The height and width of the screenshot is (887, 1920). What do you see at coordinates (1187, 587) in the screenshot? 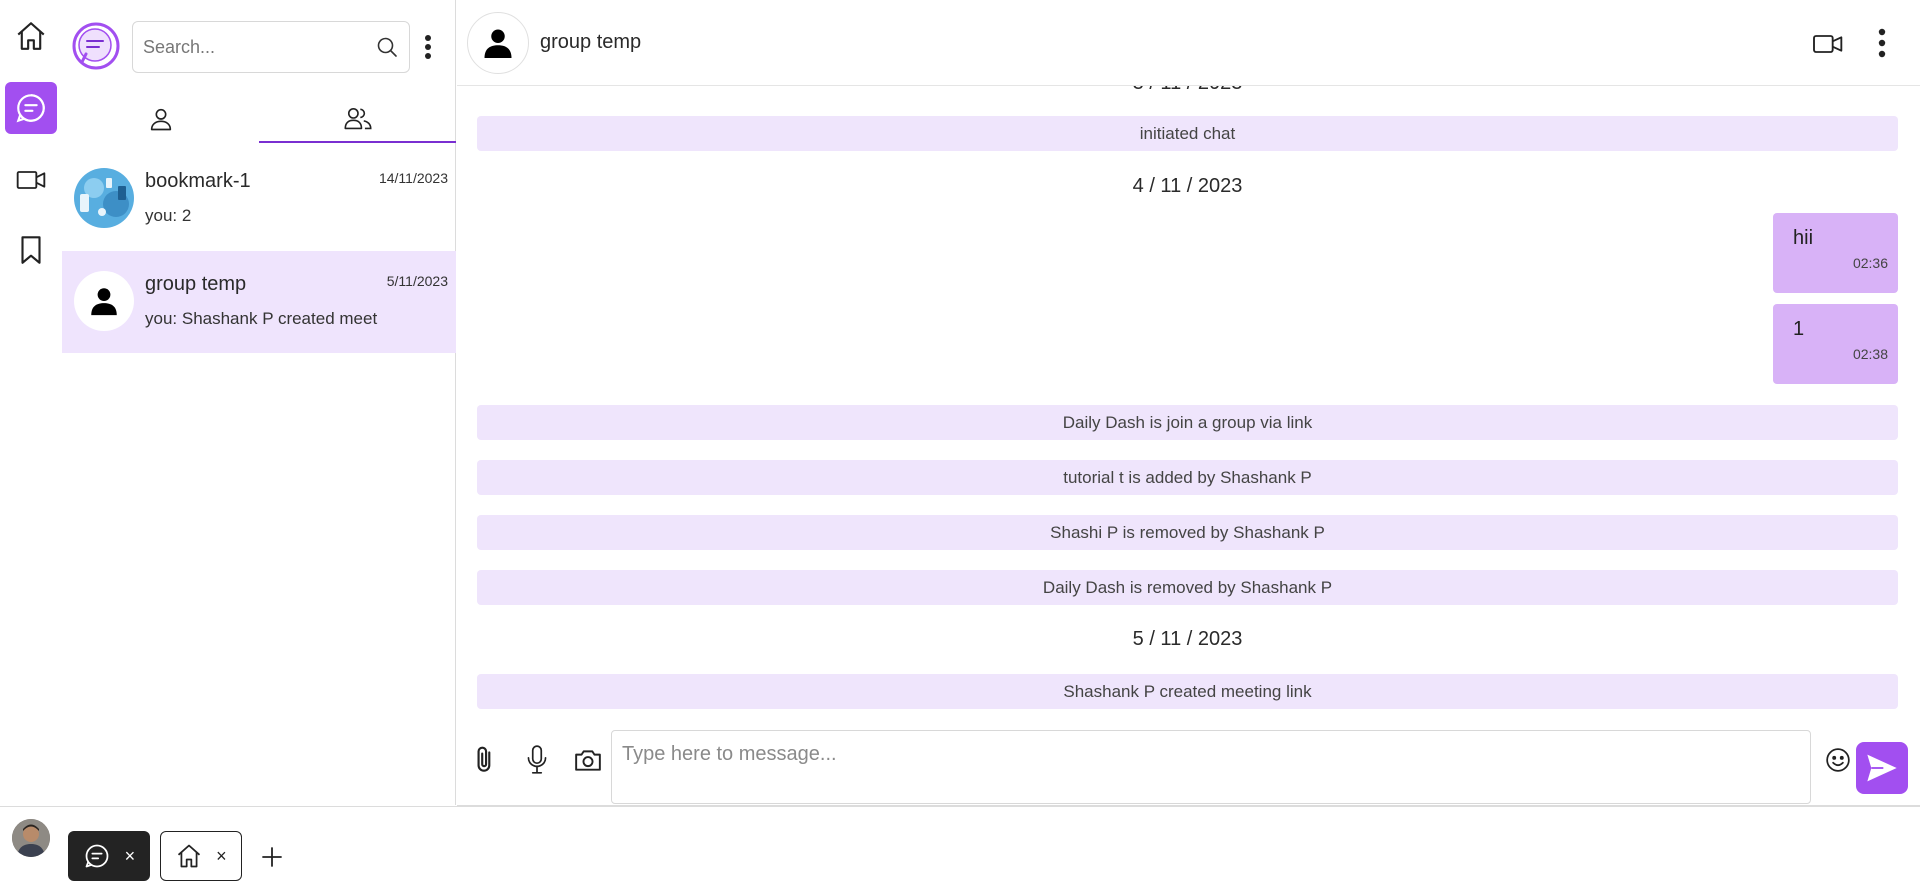
I see `system-message: Daily Dash is removed by Shashank P` at bounding box center [1187, 587].